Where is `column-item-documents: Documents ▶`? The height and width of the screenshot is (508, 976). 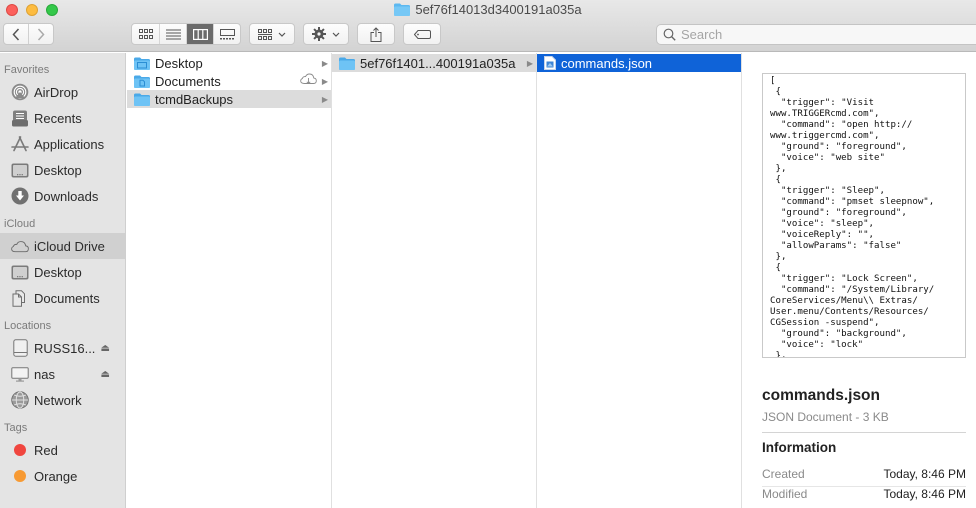
column-item-documents: Documents ▶ is located at coordinates (229, 81).